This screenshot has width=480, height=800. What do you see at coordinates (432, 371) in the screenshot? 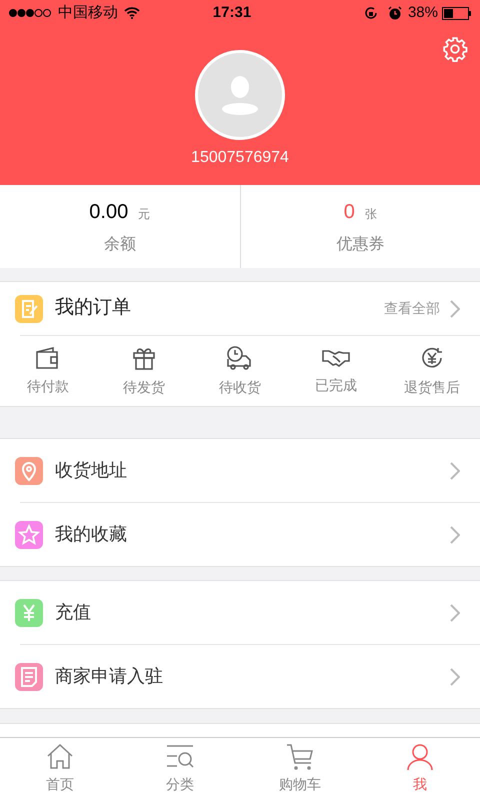
I see `order-status-button: 退货售后` at bounding box center [432, 371].